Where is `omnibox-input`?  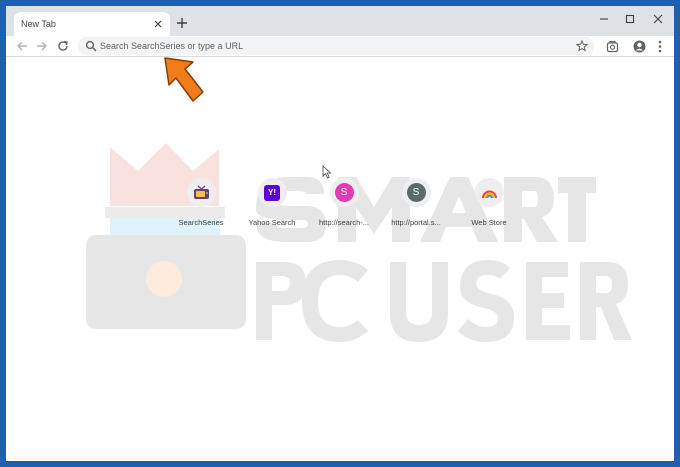
omnibox-input is located at coordinates (335, 46).